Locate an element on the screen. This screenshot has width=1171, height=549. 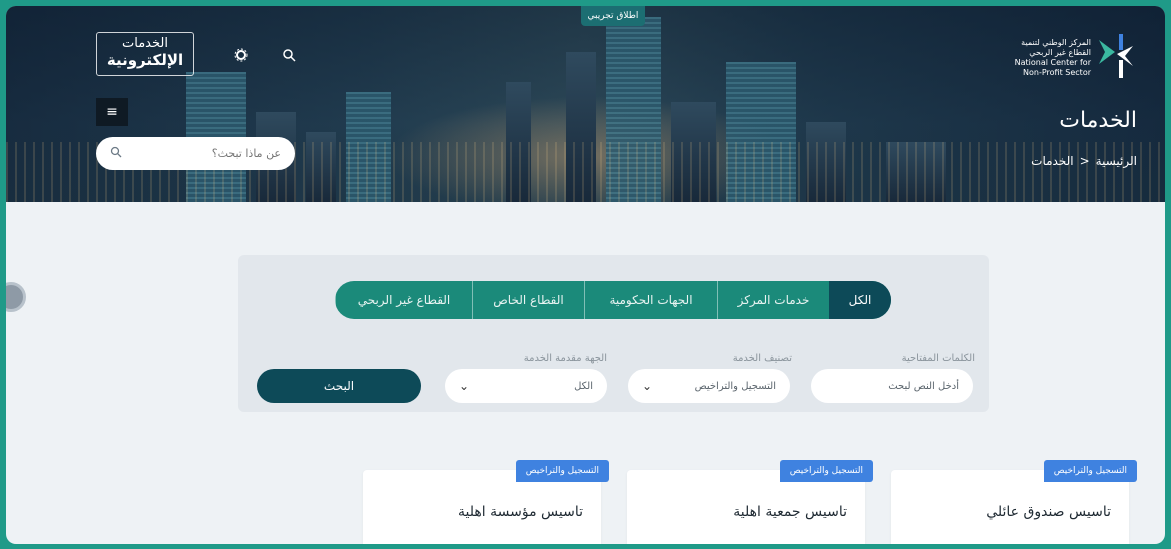
service-card: التسجيل والتراخيص تاسيس جمعية اهلية is located at coordinates (750, 502).